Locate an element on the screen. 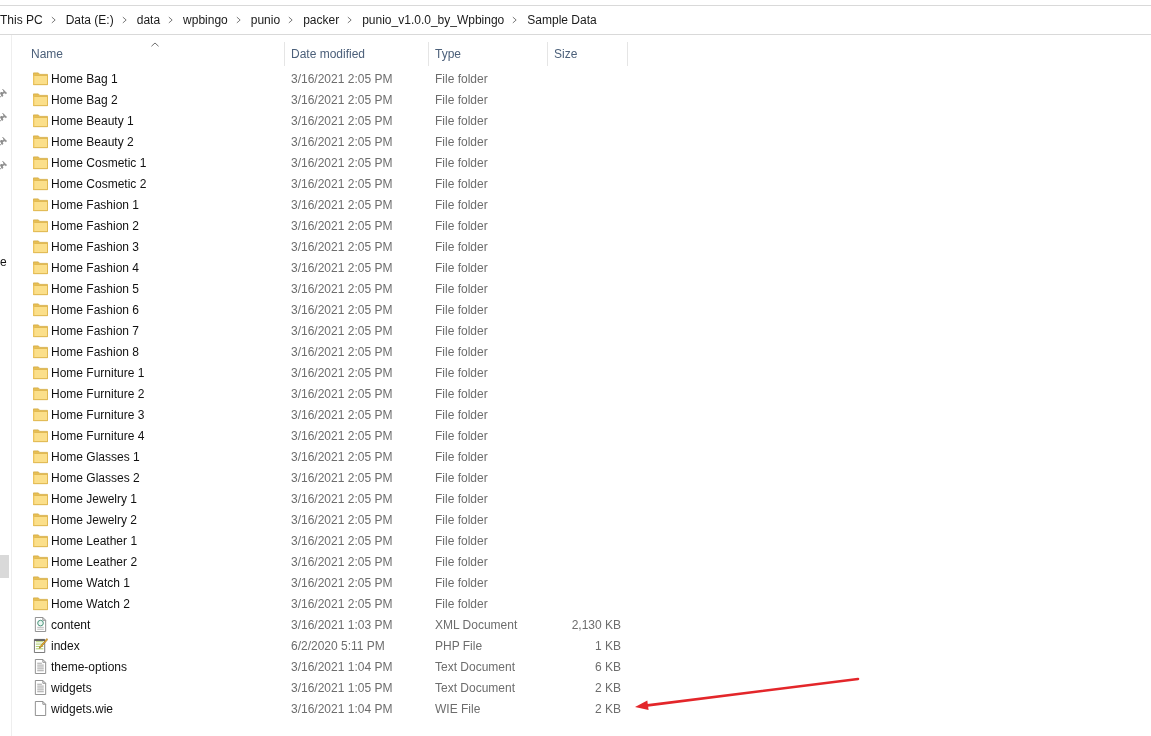  file-name: Home Watch 1 is located at coordinates (90, 582).